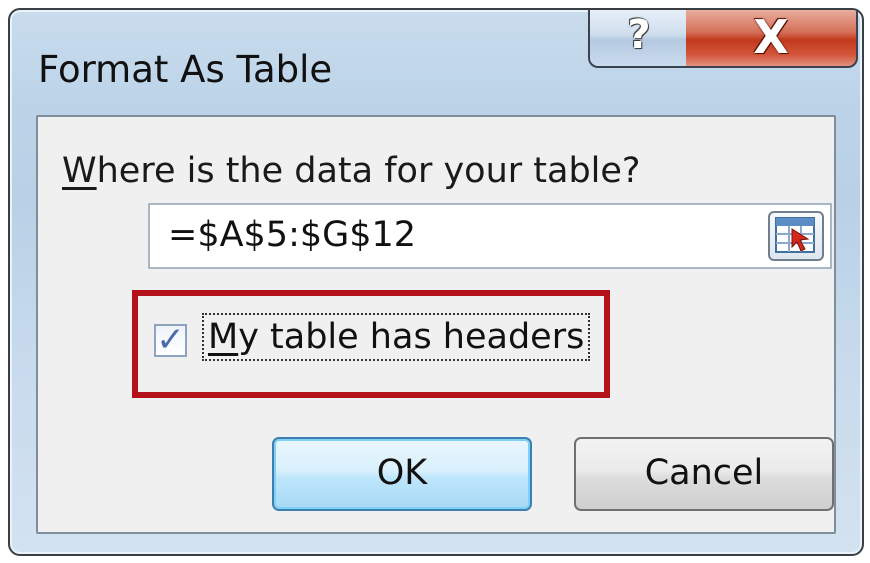 The height and width of the screenshot is (563, 870). Describe the element at coordinates (490, 236) in the screenshot. I see `data-range-input: =$A$5:$G$12` at that location.